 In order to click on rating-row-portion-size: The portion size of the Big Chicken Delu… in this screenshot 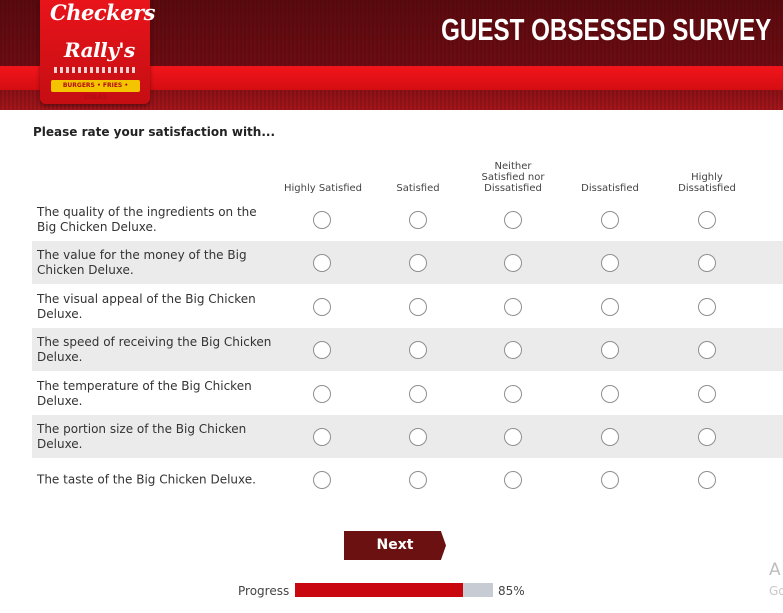, I will do `click(407, 436)`.